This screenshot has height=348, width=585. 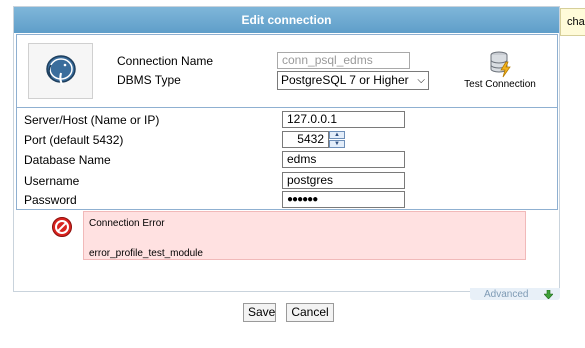 I want to click on dialog-title: Edit connection, so click(x=286, y=20).